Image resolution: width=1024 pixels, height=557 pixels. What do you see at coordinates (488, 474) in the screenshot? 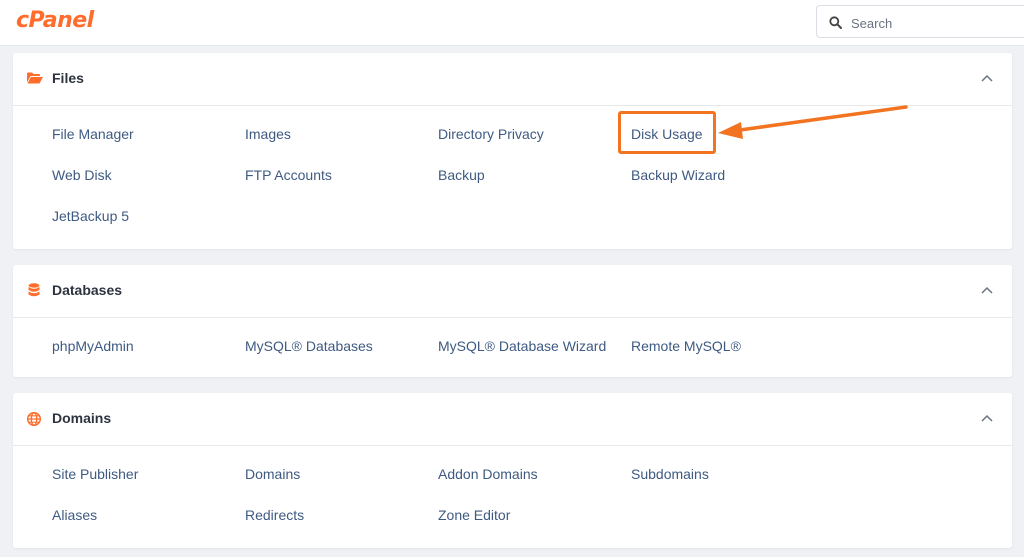
I see `addon-domains-link: Addon Domains` at bounding box center [488, 474].